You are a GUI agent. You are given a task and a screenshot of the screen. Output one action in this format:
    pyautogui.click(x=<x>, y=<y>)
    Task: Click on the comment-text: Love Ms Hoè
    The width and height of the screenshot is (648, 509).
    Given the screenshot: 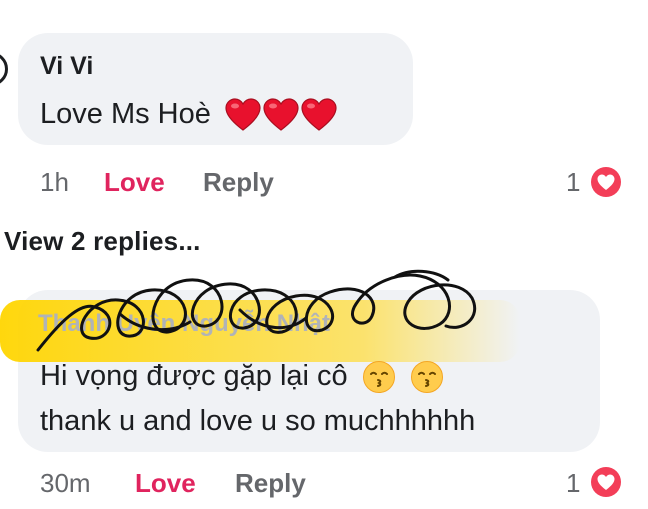 What is the action you would take?
    pyautogui.click(x=188, y=115)
    